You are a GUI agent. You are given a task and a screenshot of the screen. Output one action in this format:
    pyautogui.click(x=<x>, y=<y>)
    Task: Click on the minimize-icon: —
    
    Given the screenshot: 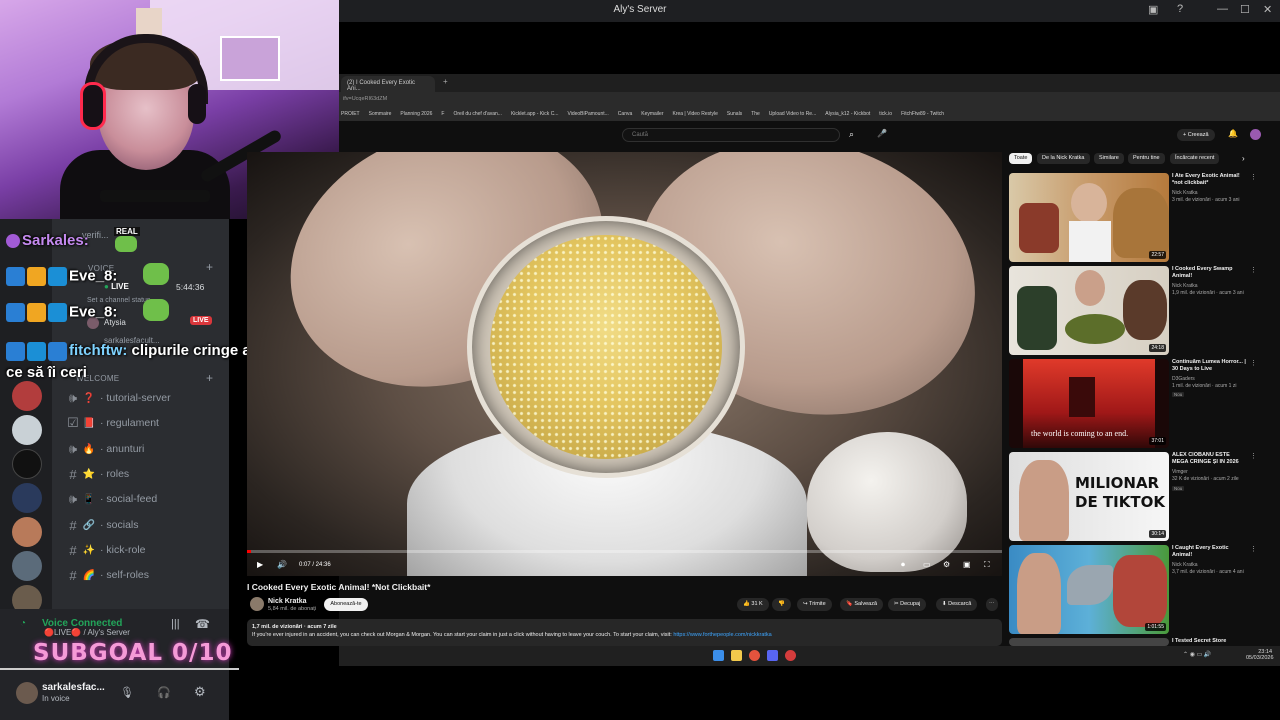 What is the action you would take?
    pyautogui.click(x=1222, y=9)
    